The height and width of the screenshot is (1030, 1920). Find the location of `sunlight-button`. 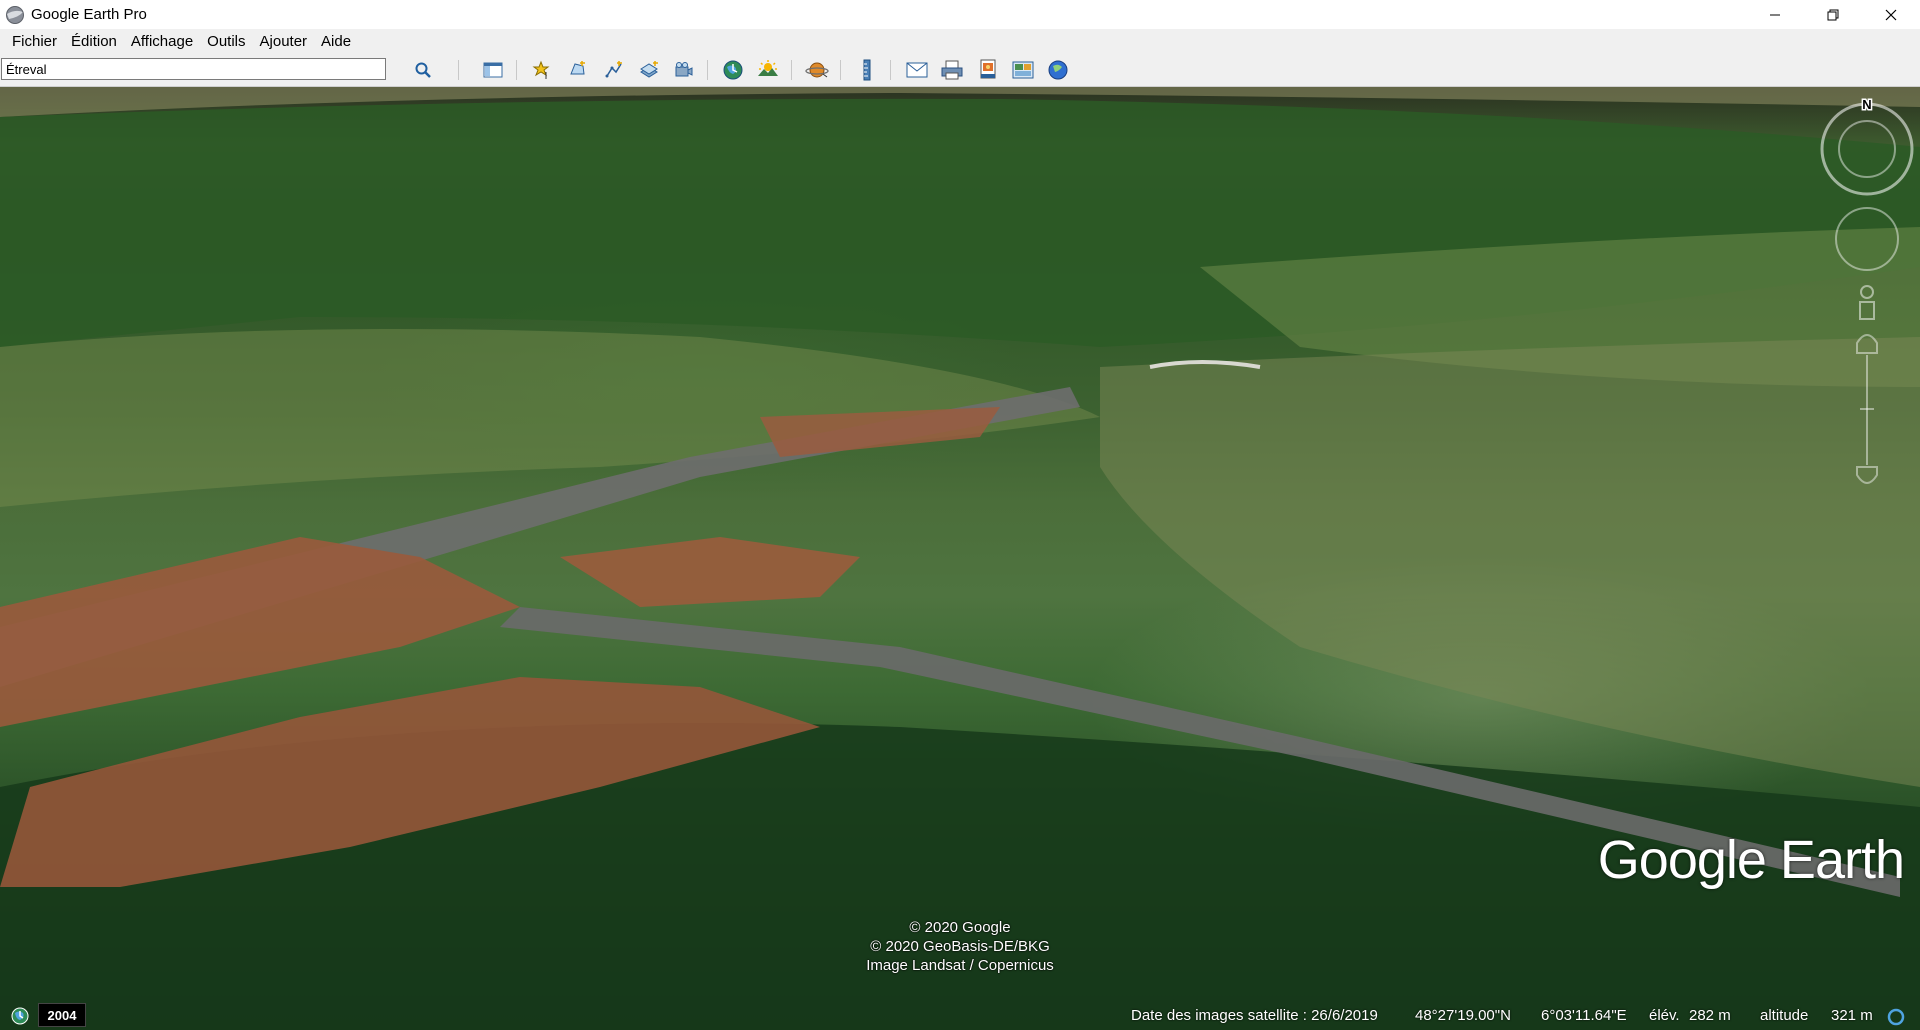

sunlight-button is located at coordinates (768, 70).